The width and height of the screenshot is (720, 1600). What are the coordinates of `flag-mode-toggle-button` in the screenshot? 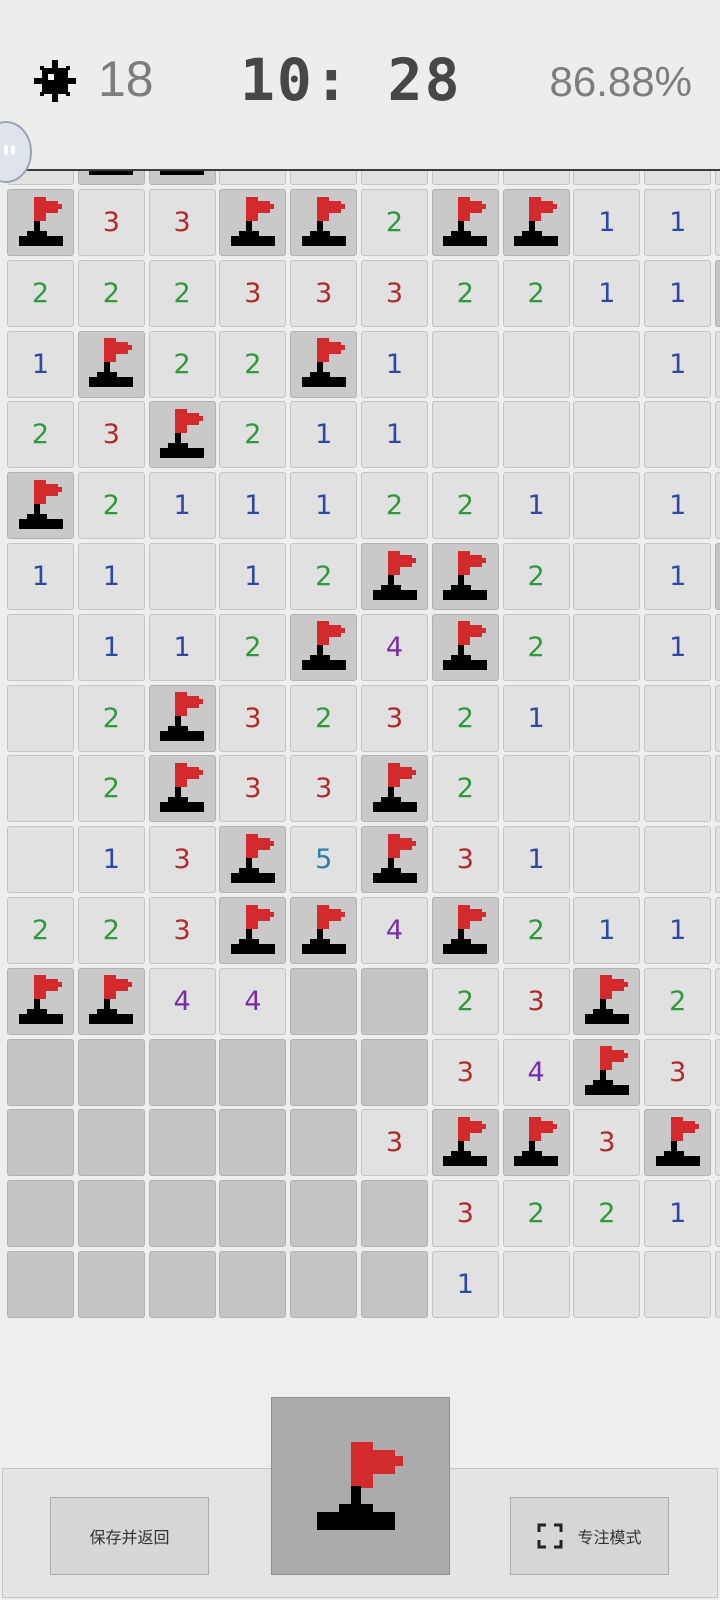 It's located at (360, 1486).